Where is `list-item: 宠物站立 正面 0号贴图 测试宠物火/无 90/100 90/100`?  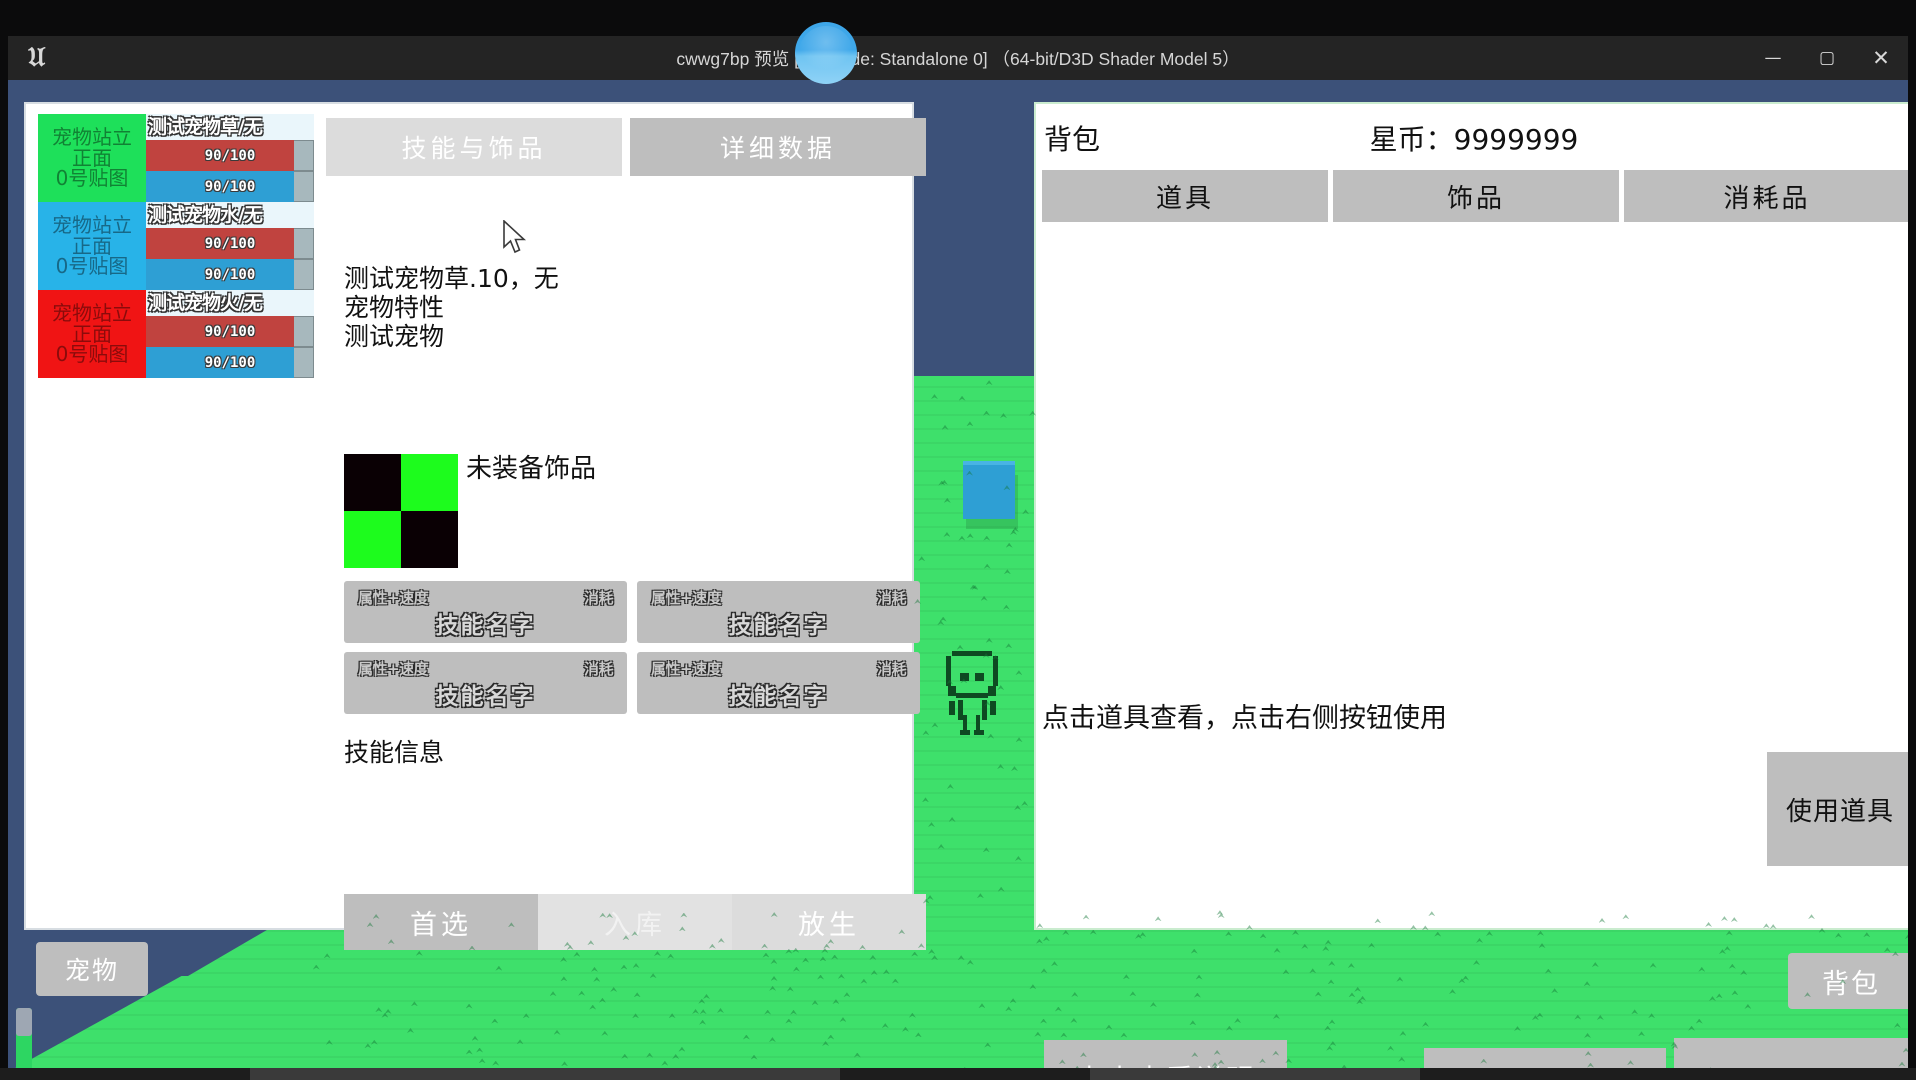 list-item: 宠物站立 正面 0号贴图 测试宠物火/无 90/100 90/100 is located at coordinates (176, 334).